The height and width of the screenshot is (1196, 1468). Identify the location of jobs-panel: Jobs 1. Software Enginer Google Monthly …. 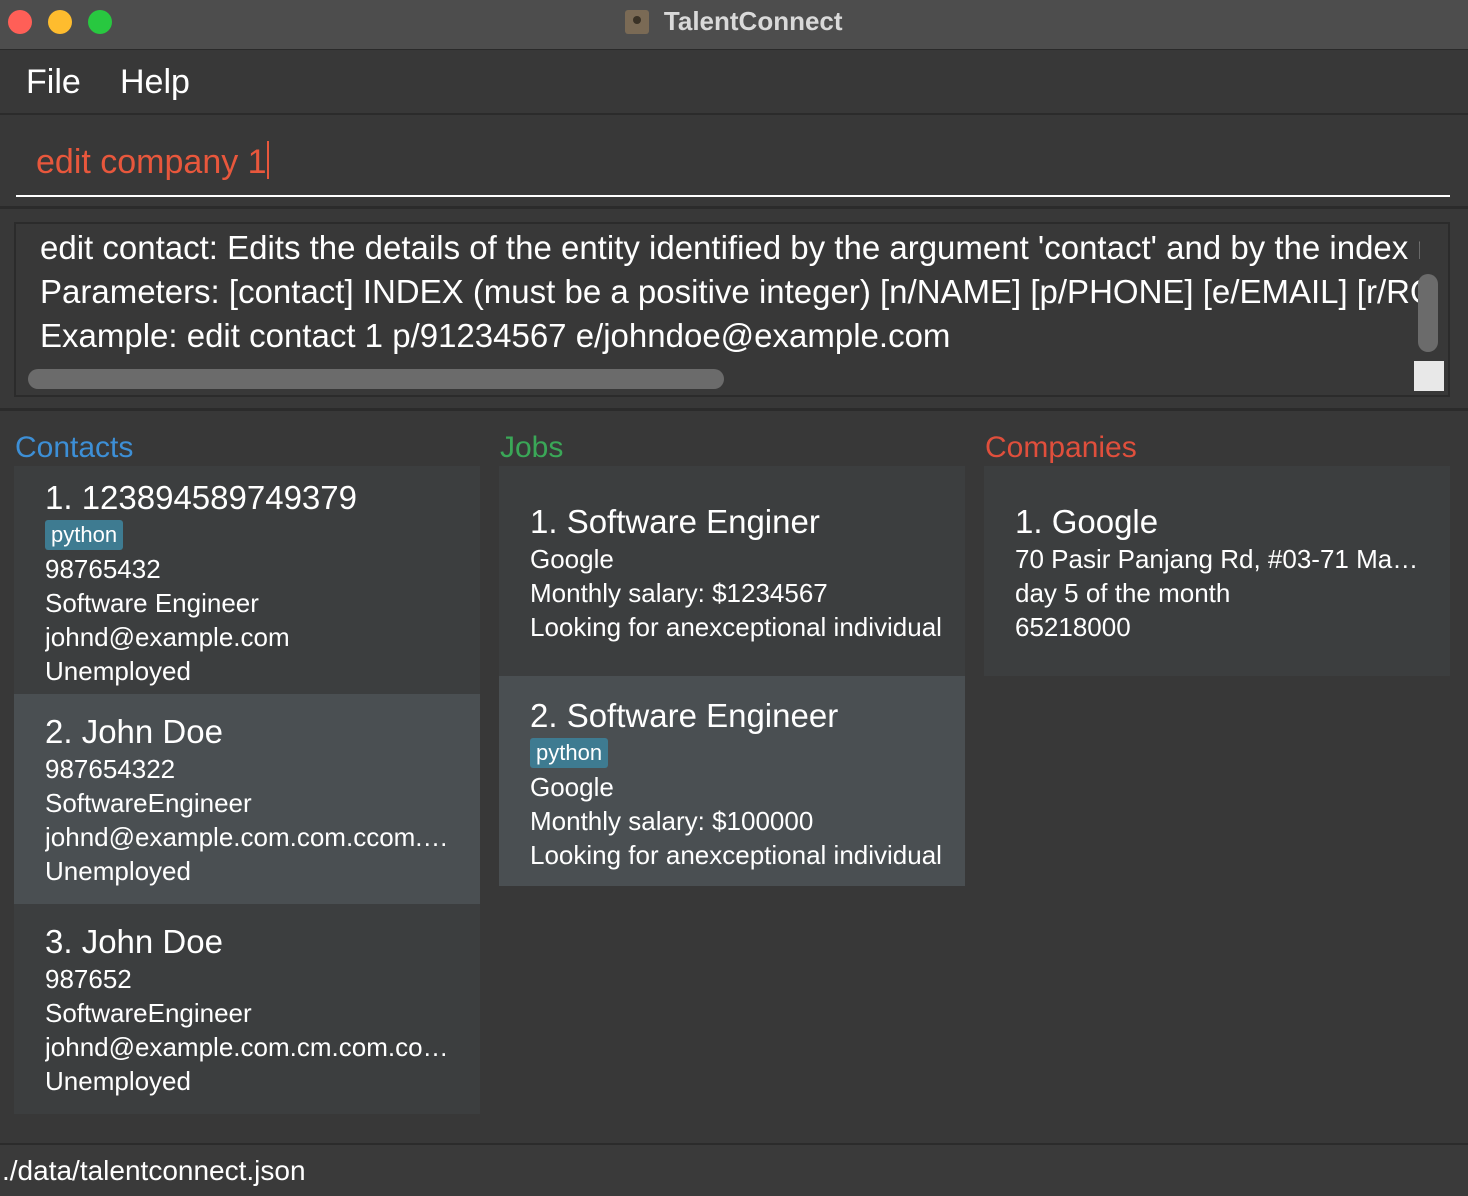
(732, 658).